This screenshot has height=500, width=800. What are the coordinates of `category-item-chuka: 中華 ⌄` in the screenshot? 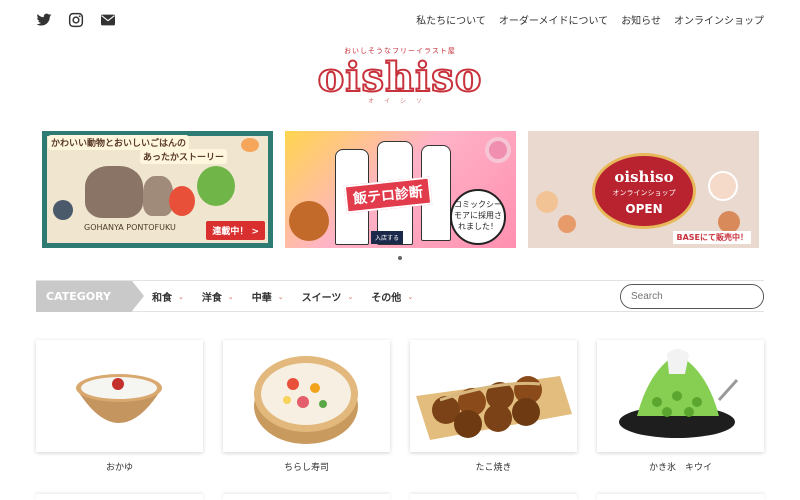 It's located at (267, 297).